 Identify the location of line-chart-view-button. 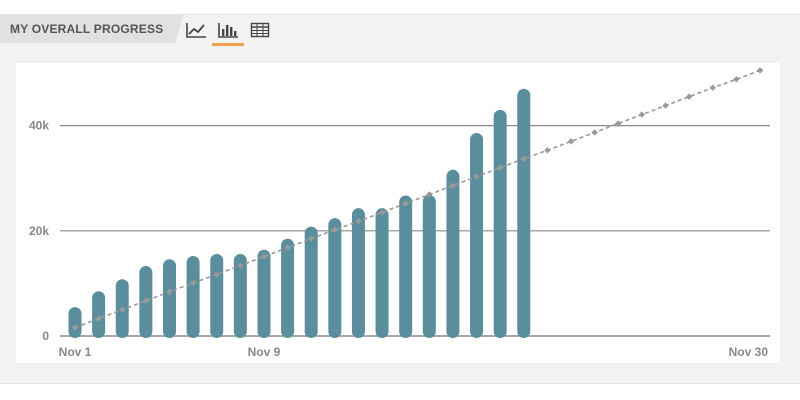
(196, 30).